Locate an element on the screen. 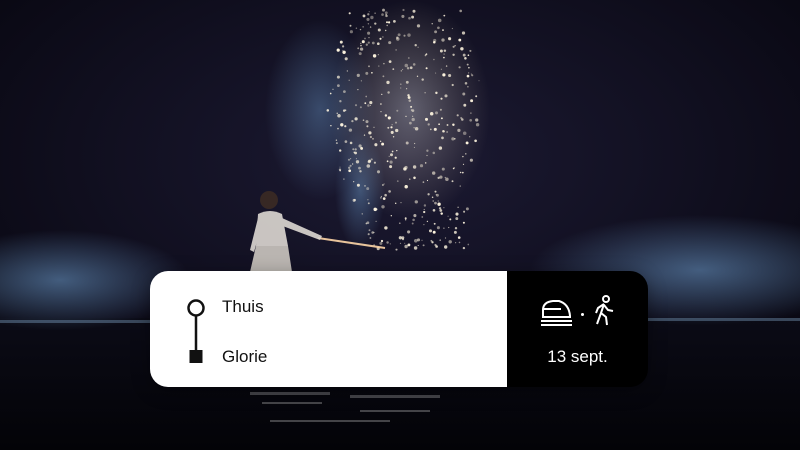 The image size is (800, 450). walking-person-icon is located at coordinates (604, 310).